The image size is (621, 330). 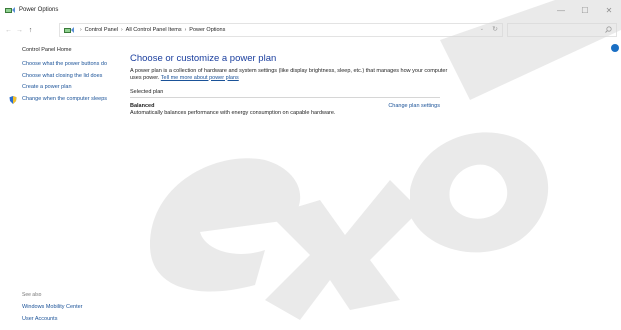 I want to click on address-dropdown-icon: ⌄, so click(x=482, y=29).